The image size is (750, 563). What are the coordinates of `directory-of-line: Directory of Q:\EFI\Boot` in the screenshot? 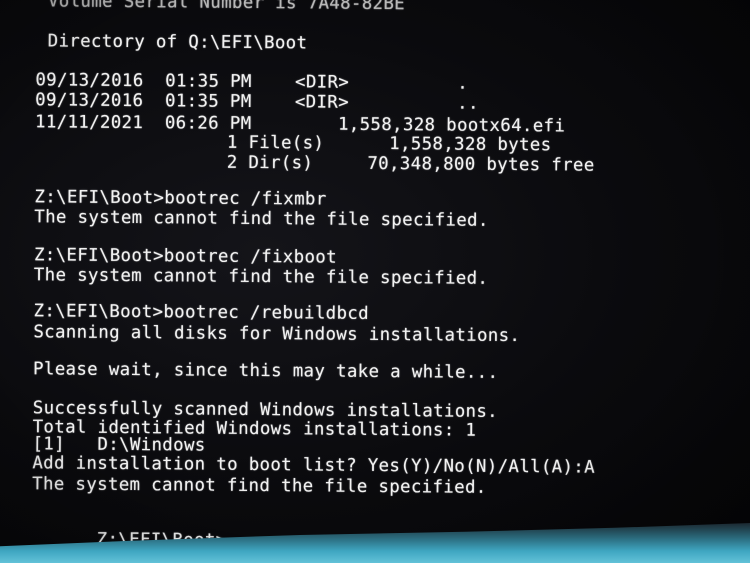 It's located at (177, 42).